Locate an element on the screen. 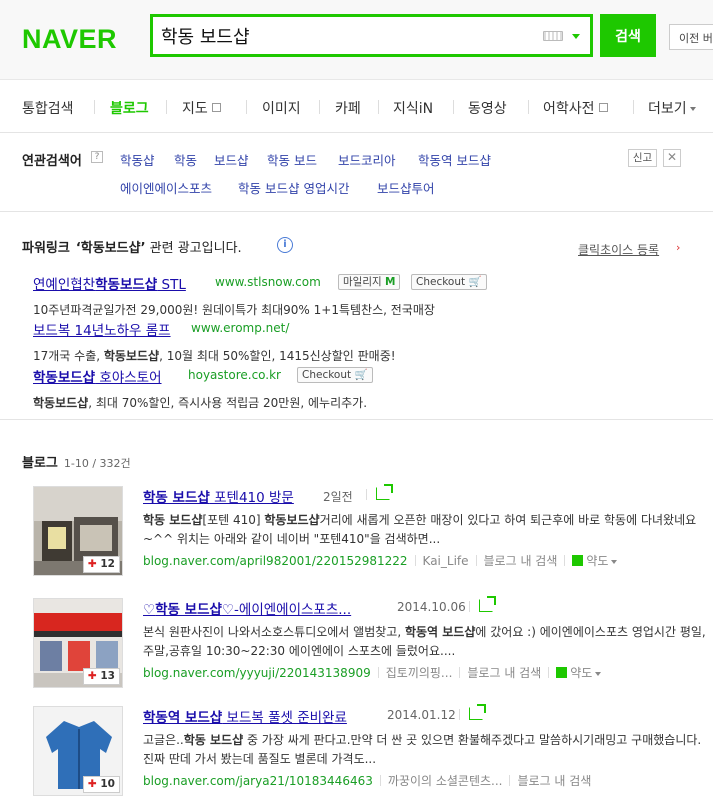 This screenshot has width=713, height=807. tab-map: 지도 is located at coordinates (201, 108).